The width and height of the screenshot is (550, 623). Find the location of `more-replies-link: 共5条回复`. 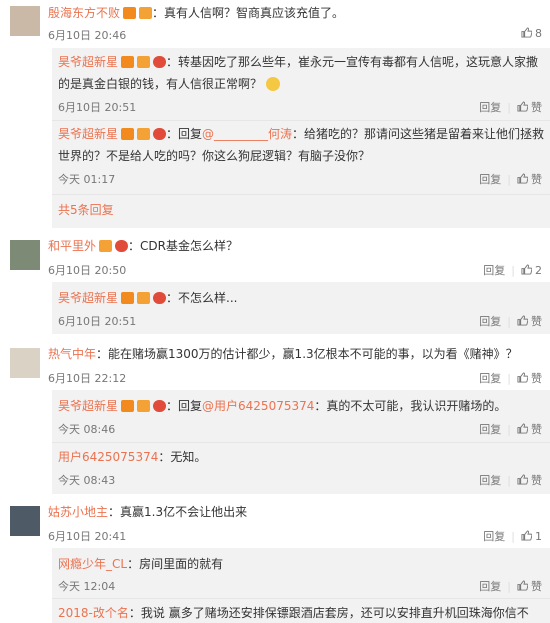

more-replies-link: 共5条回复 is located at coordinates (86, 210).